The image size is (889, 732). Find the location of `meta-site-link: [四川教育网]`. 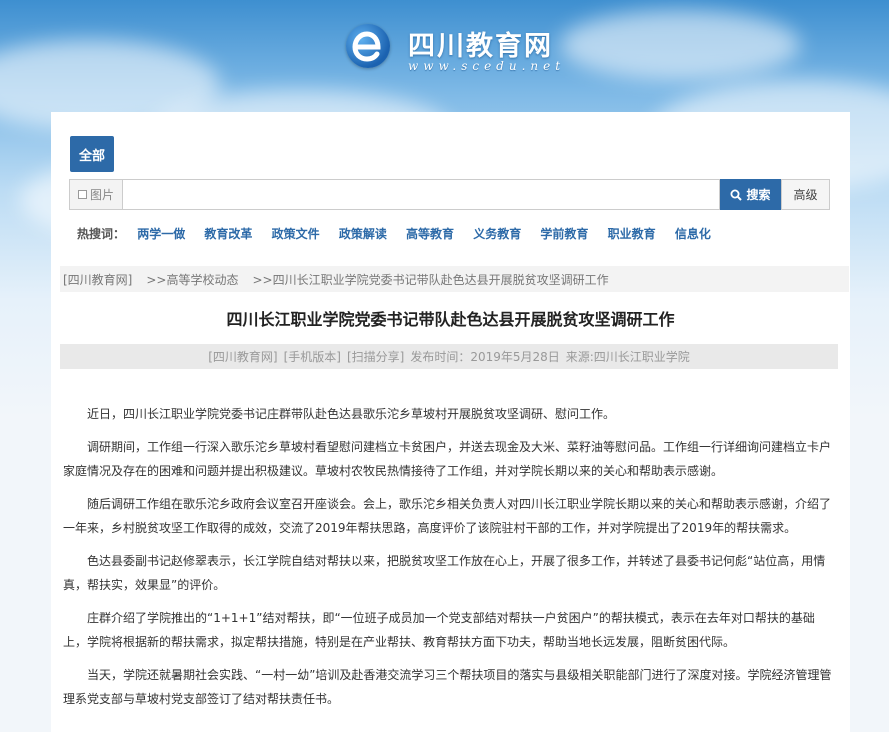

meta-site-link: [四川教育网] is located at coordinates (242, 356).